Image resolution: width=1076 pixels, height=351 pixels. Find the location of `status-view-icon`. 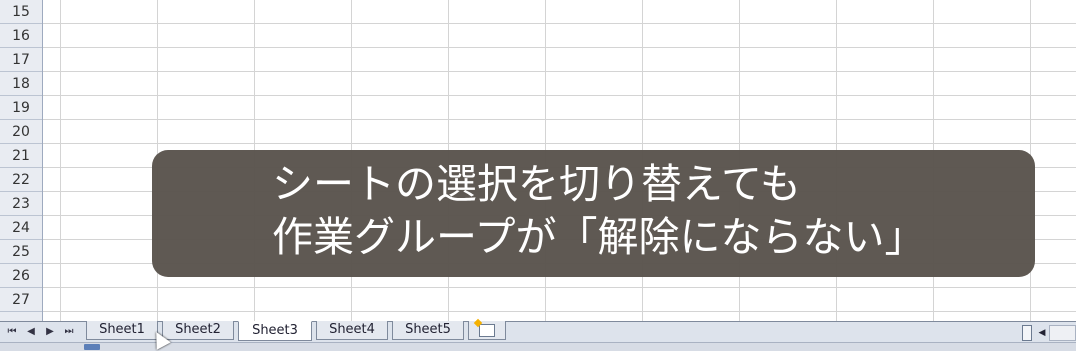

status-view-icon is located at coordinates (92, 347).